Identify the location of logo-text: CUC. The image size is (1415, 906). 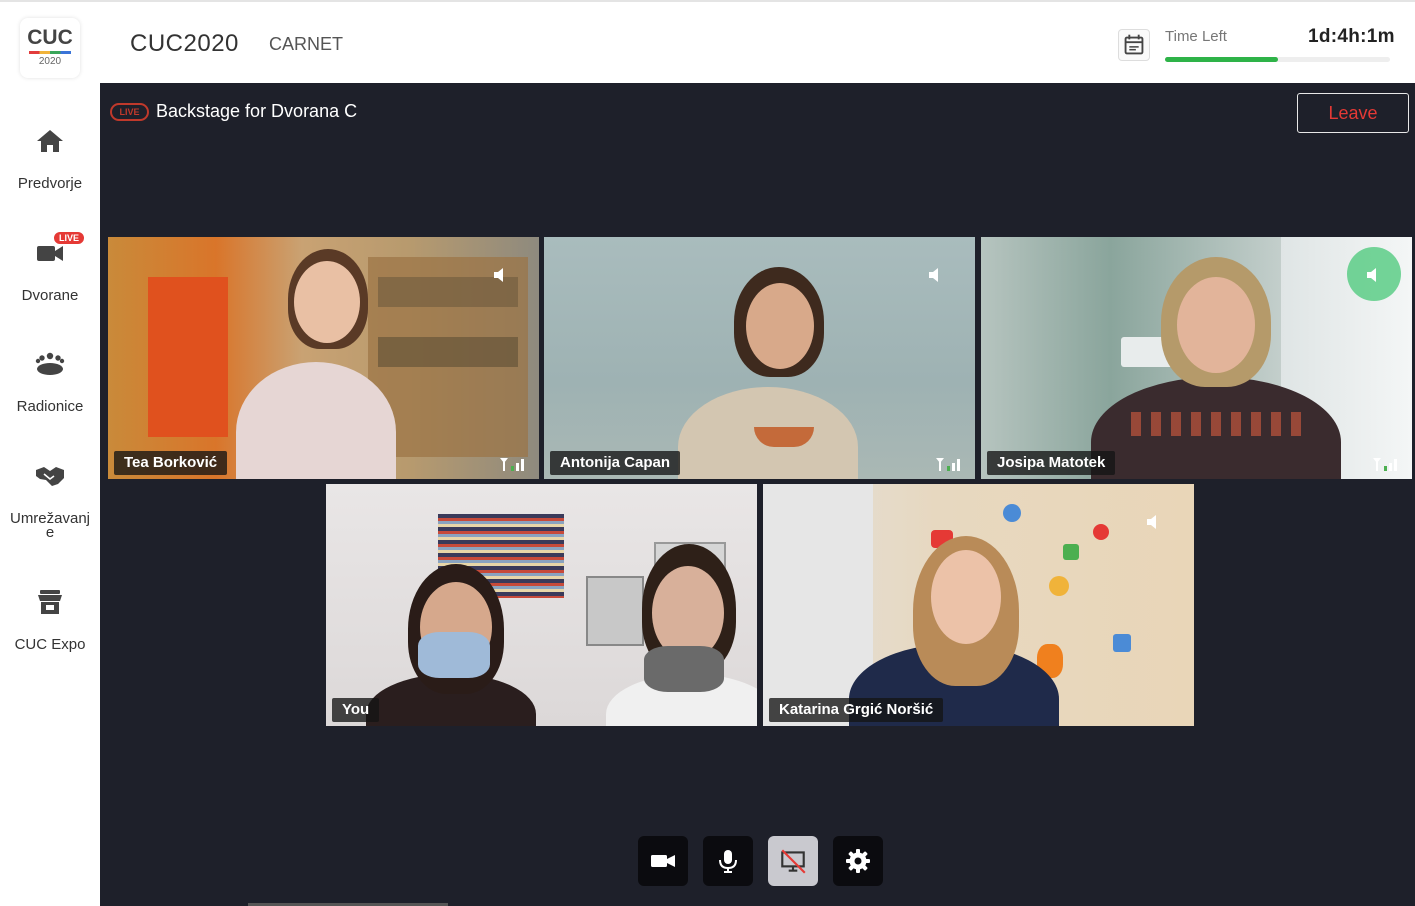
(50, 37).